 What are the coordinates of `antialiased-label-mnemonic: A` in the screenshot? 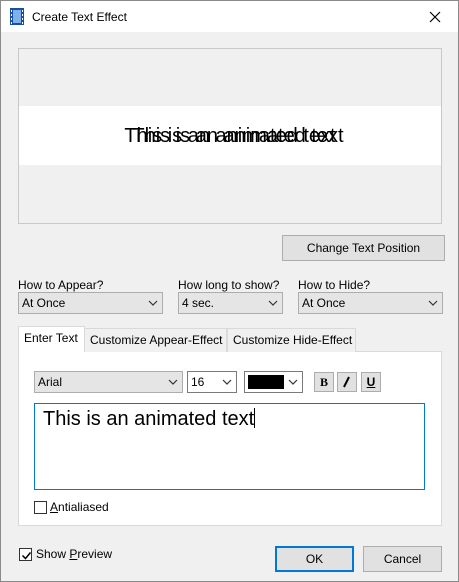 It's located at (54, 507).